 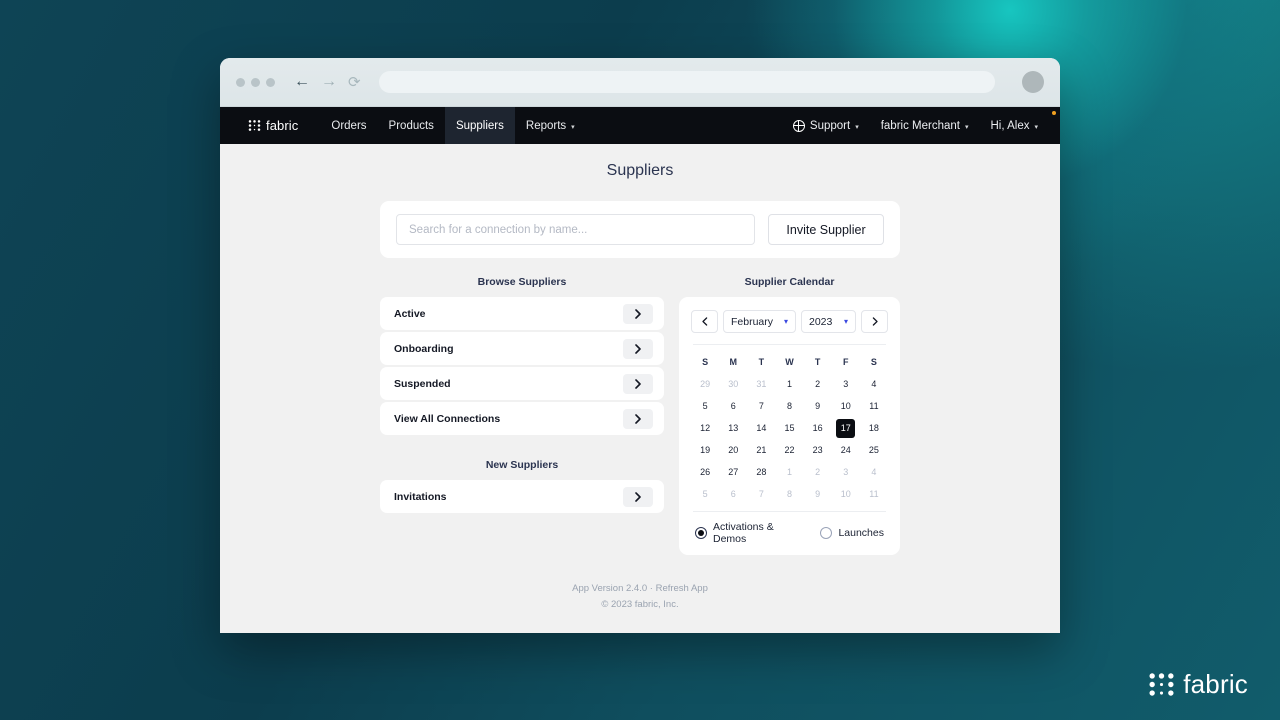 What do you see at coordinates (705, 450) in the screenshot?
I see `calendar-day: 19` at bounding box center [705, 450].